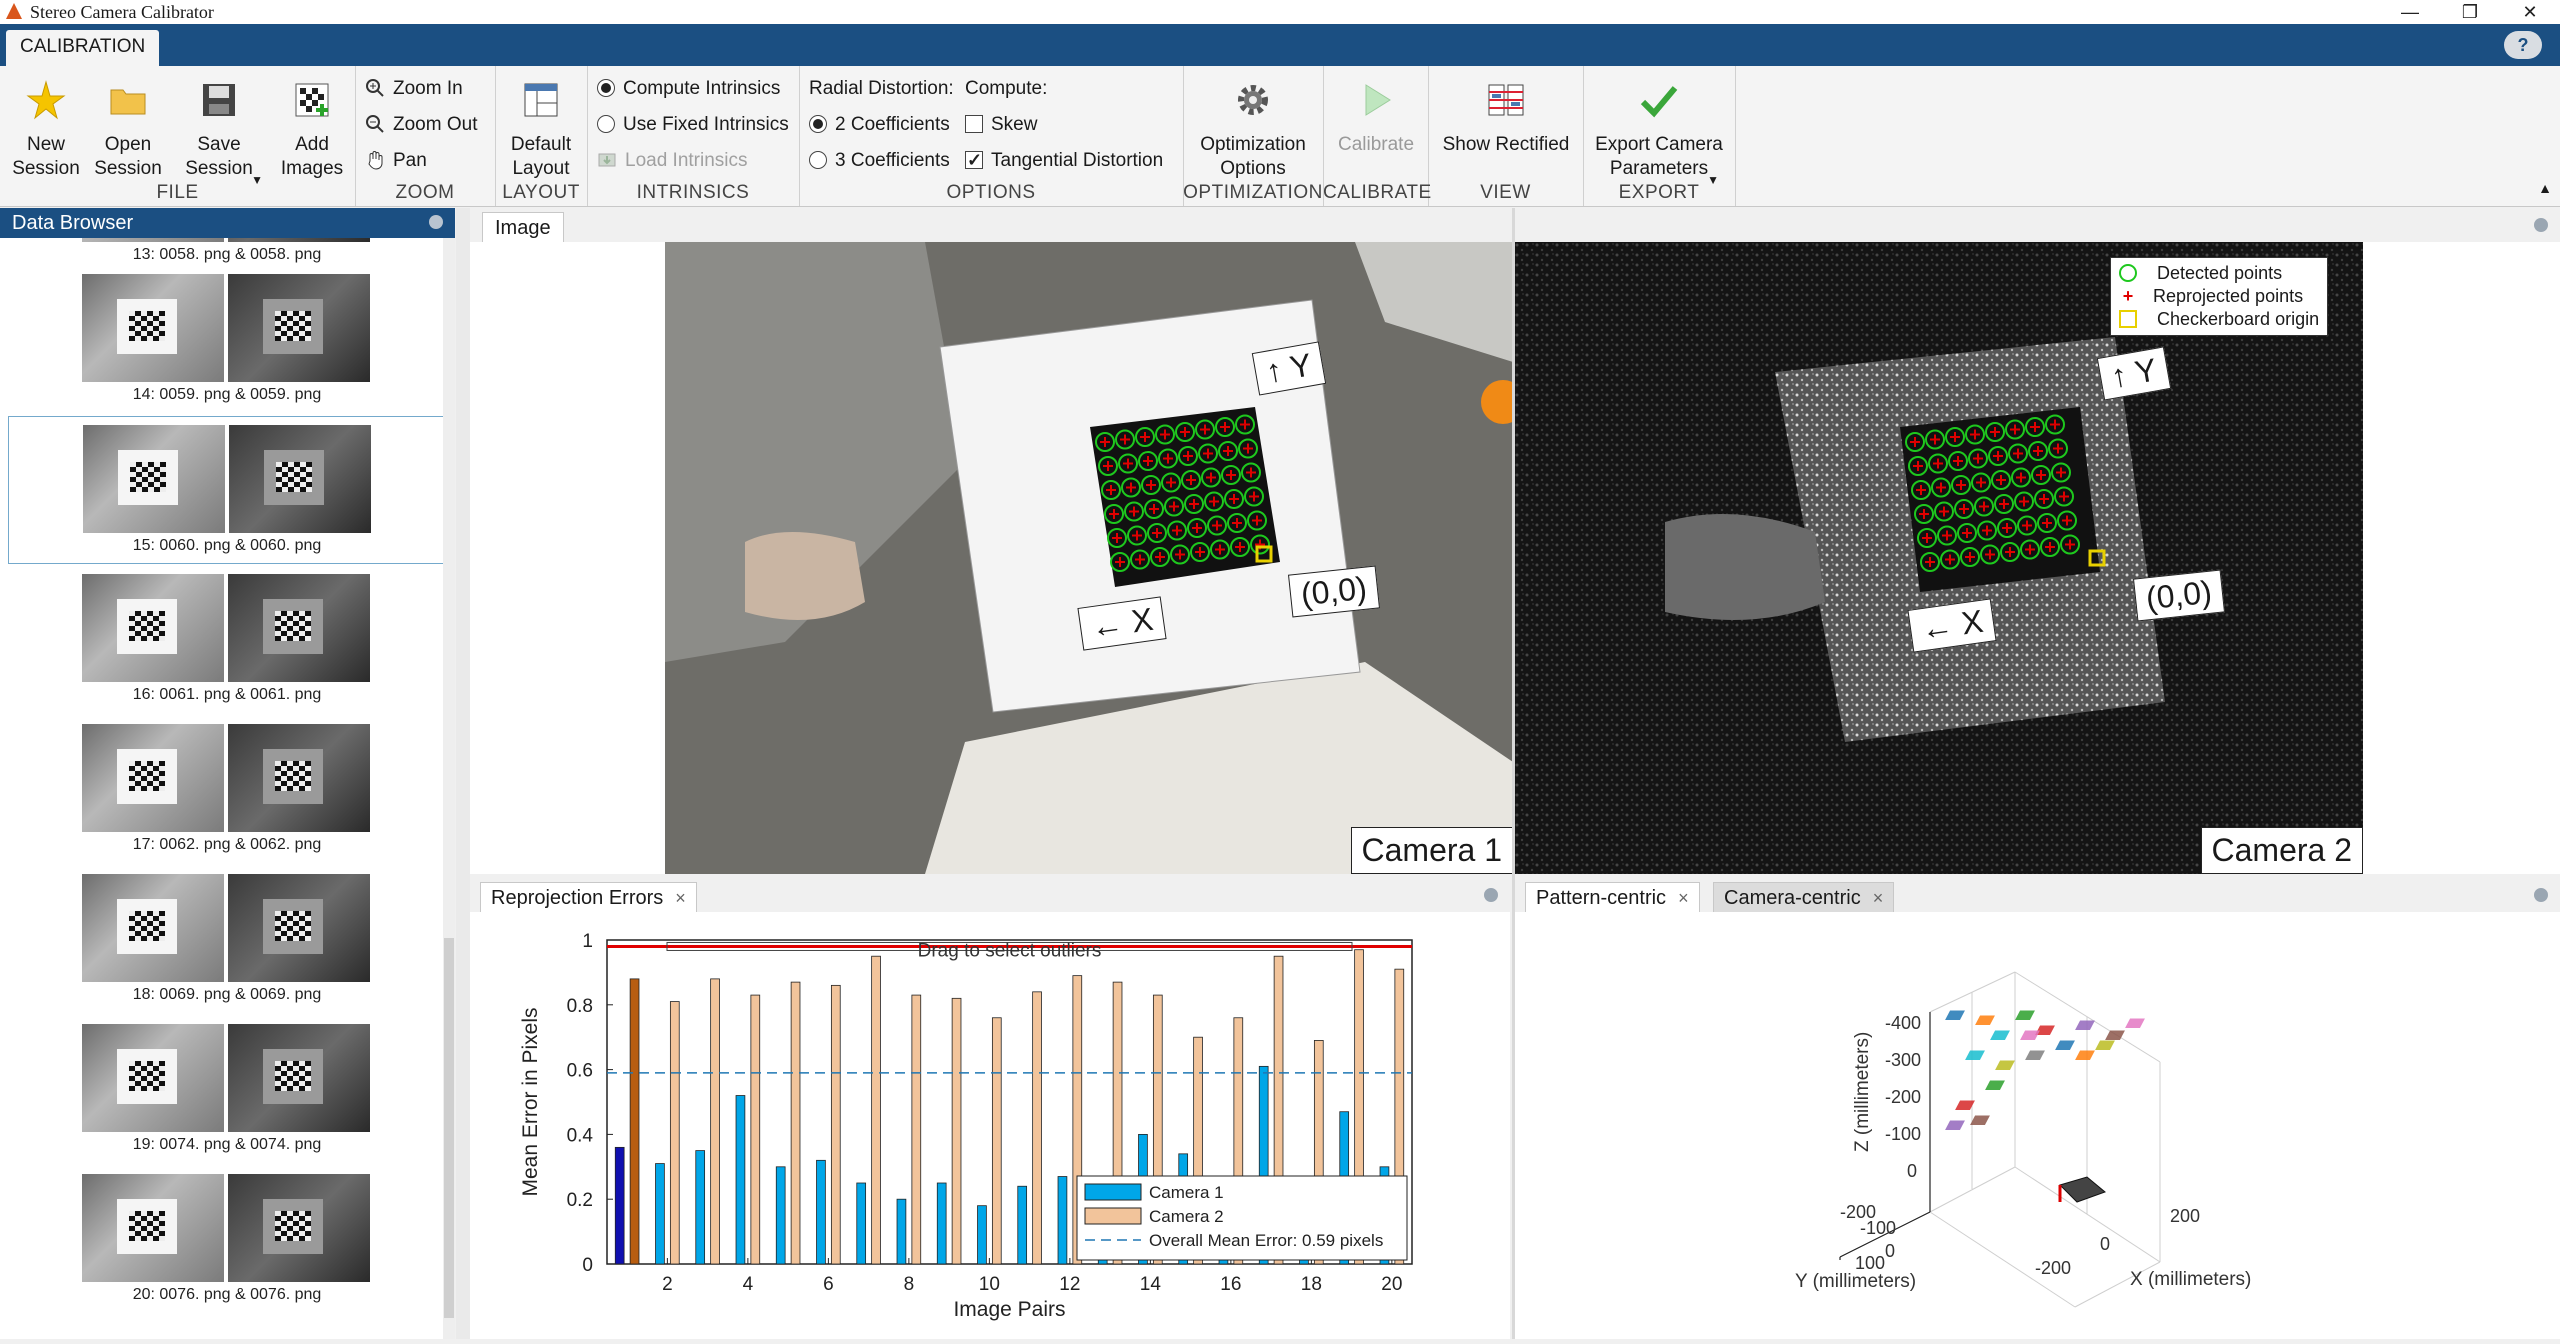 The image size is (2560, 1344). I want to click on use-fixed-intrinsics-radio: Use Fixed Intrinsics, so click(693, 125).